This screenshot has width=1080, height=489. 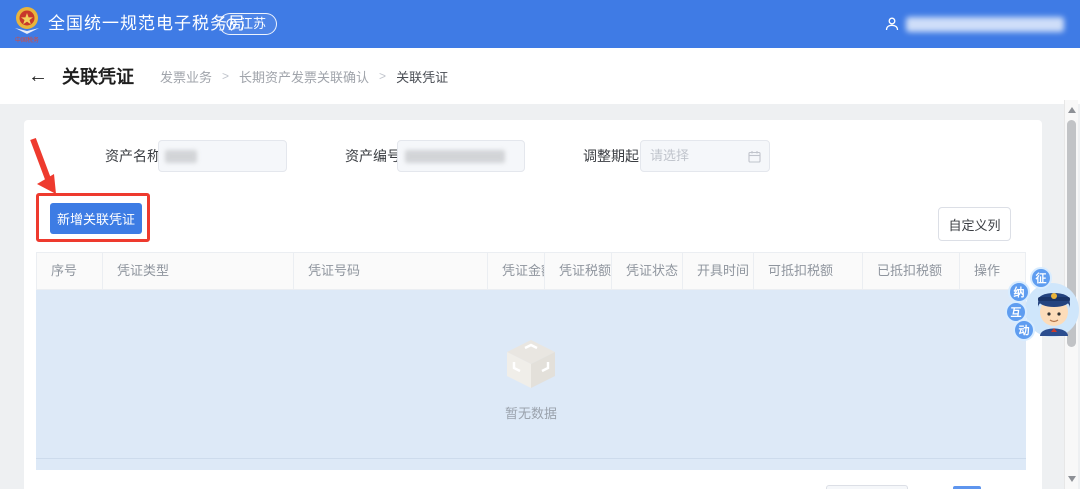 I want to click on asset-name-label: 资产名称, so click(x=133, y=156).